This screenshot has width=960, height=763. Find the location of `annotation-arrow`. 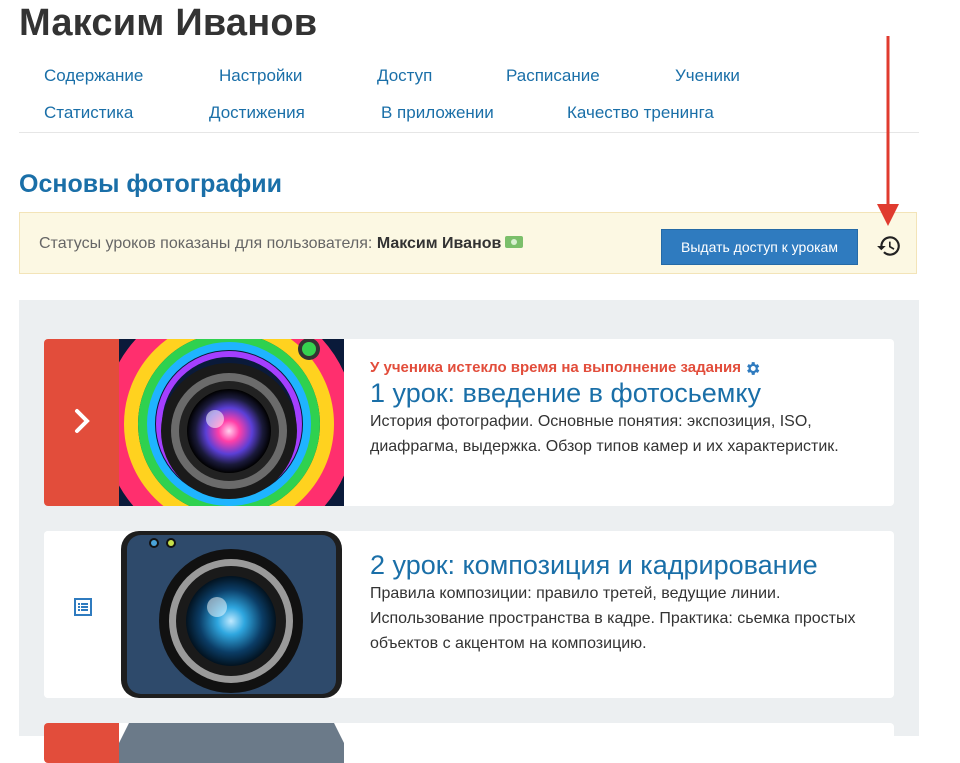

annotation-arrow is located at coordinates (888, 131).